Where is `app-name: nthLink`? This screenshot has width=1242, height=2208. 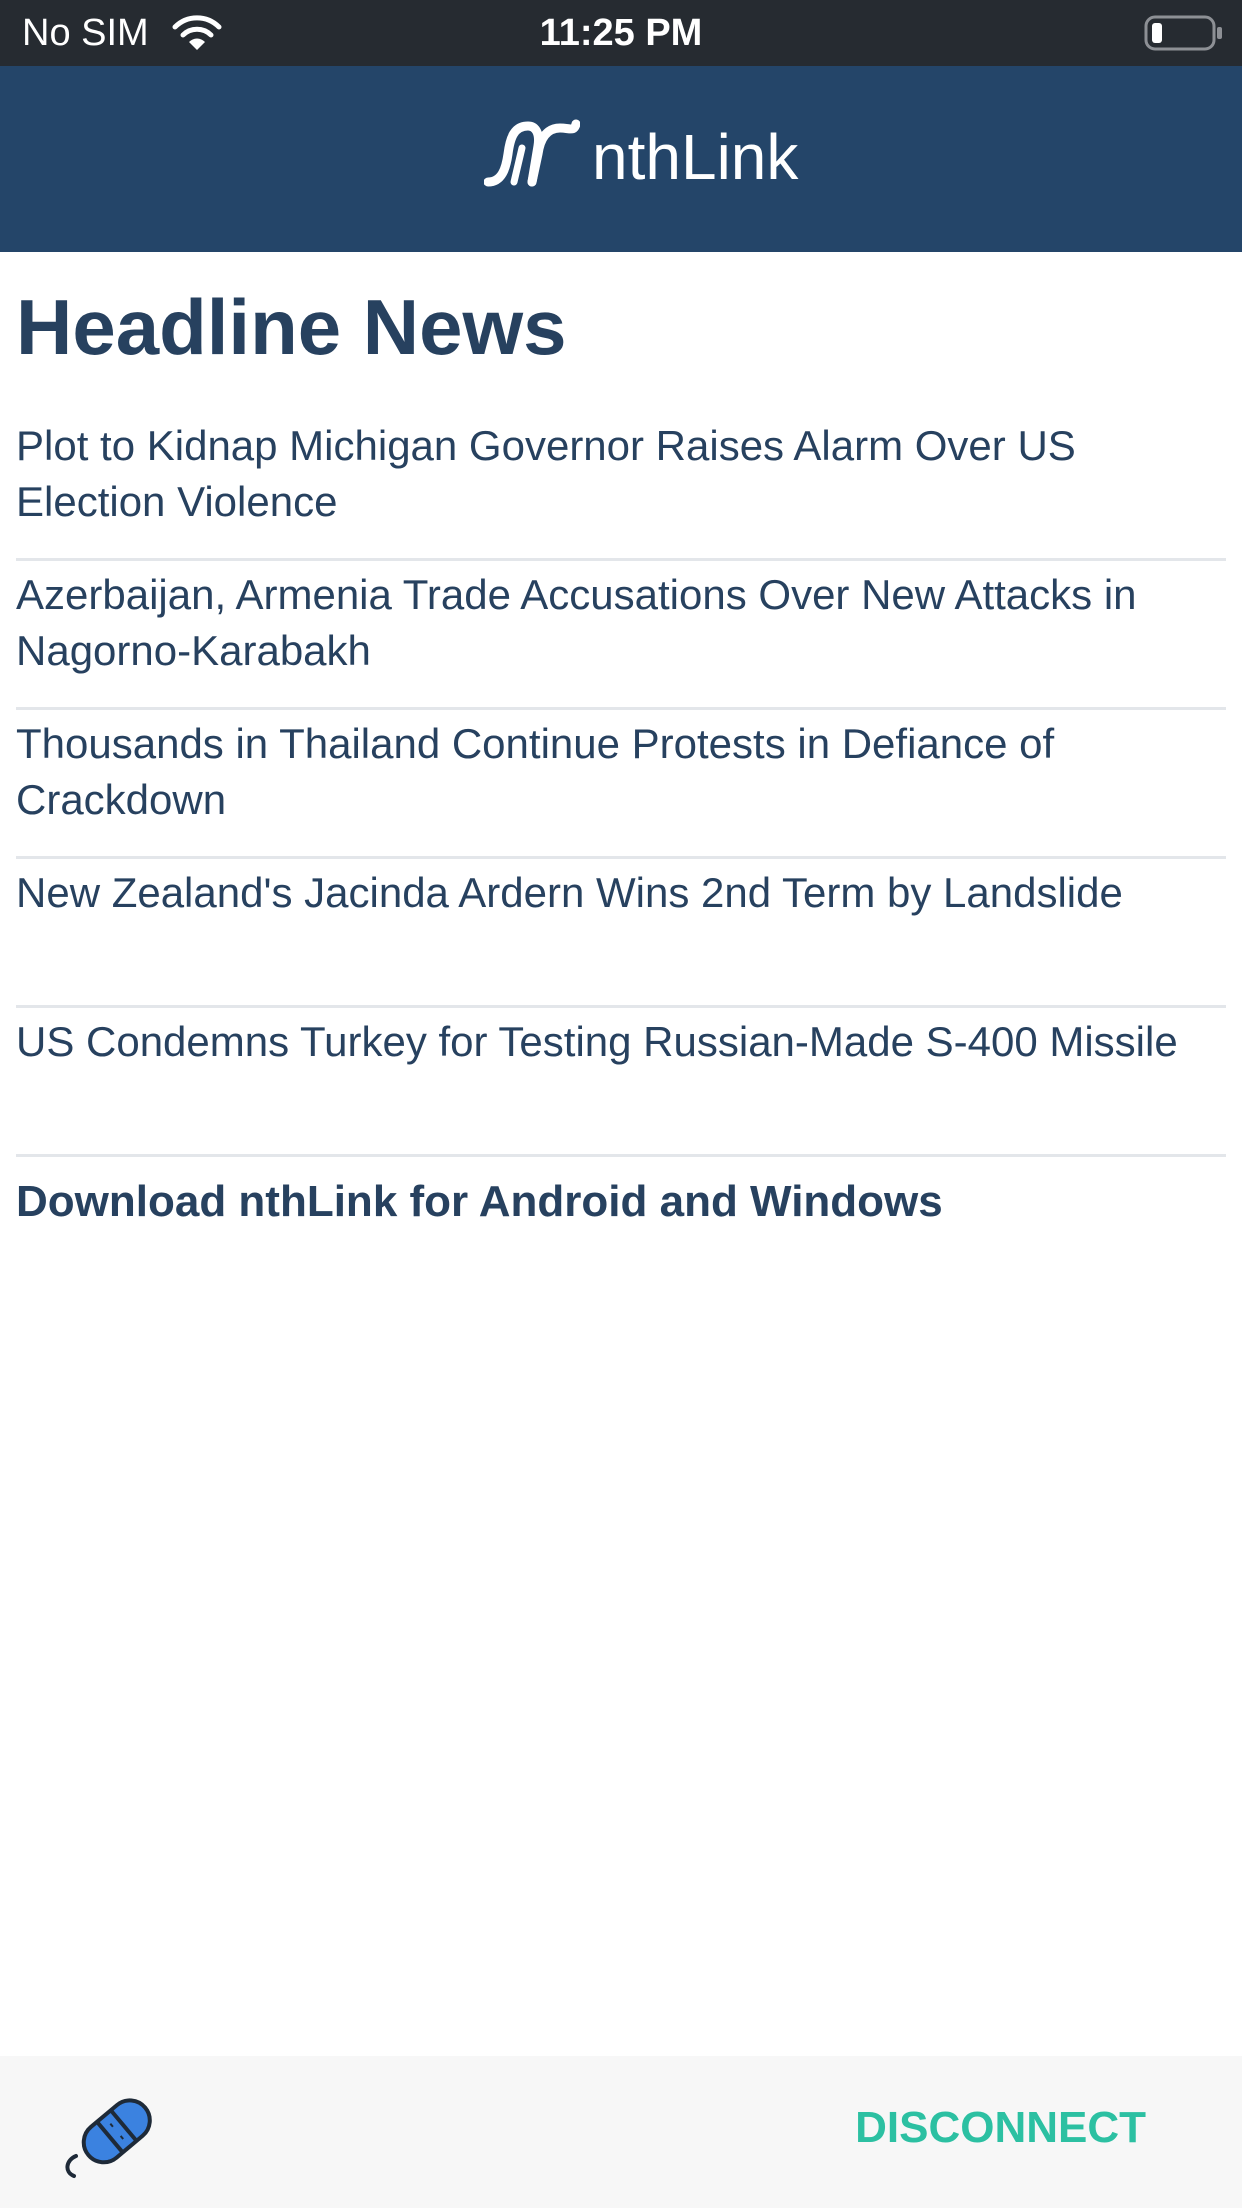
app-name: nthLink is located at coordinates (695, 157).